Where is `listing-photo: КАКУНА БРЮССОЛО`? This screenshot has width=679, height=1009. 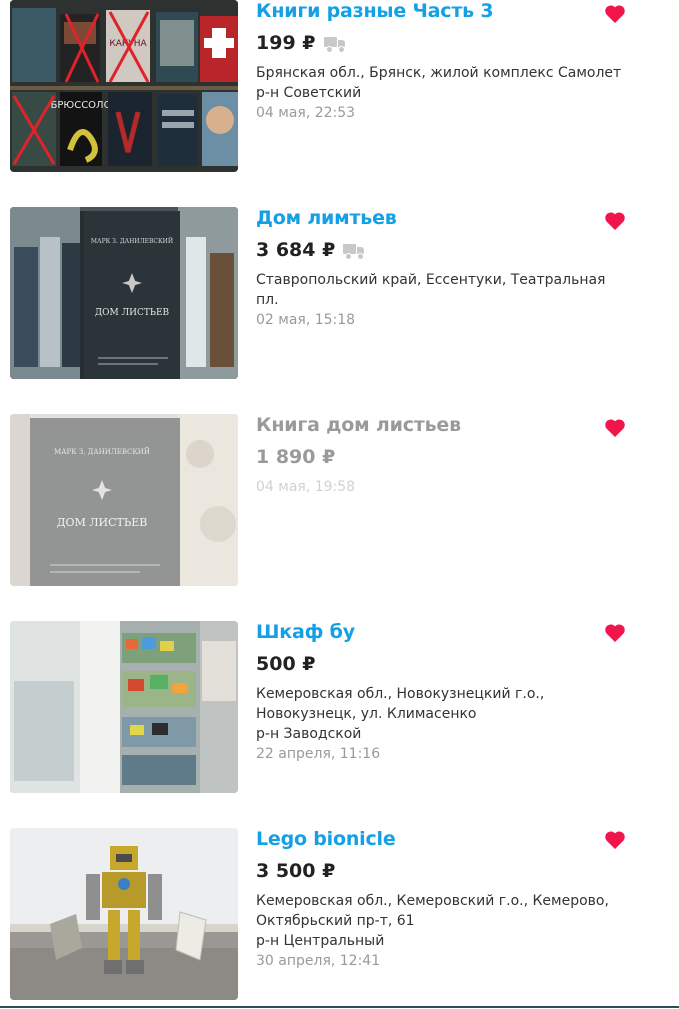
listing-photo: КАКУНА БРЮССОЛО is located at coordinates (124, 86).